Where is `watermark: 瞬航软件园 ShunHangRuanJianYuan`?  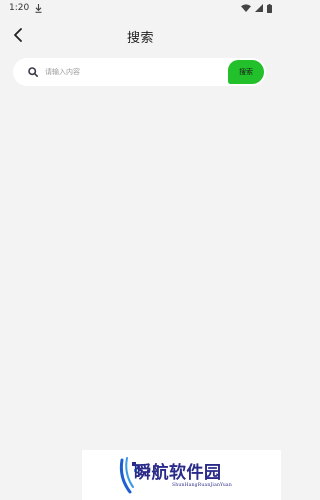
watermark: 瞬航软件园 ShunHangRuanJianYuan is located at coordinates (181, 475).